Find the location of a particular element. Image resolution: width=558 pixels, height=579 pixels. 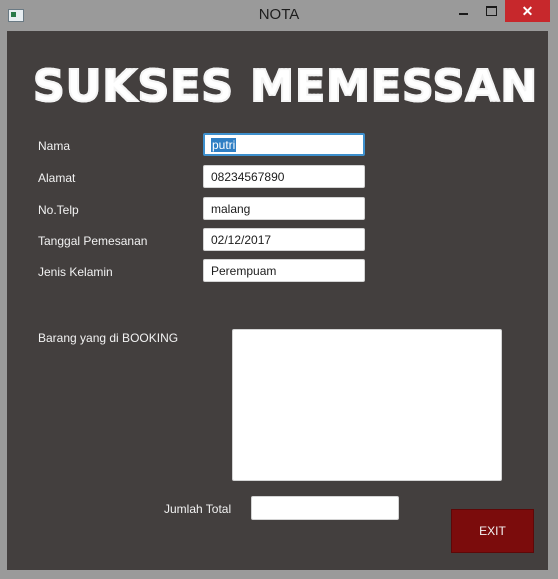

barang-label: Barang yang di BOOKING is located at coordinates (108, 338).